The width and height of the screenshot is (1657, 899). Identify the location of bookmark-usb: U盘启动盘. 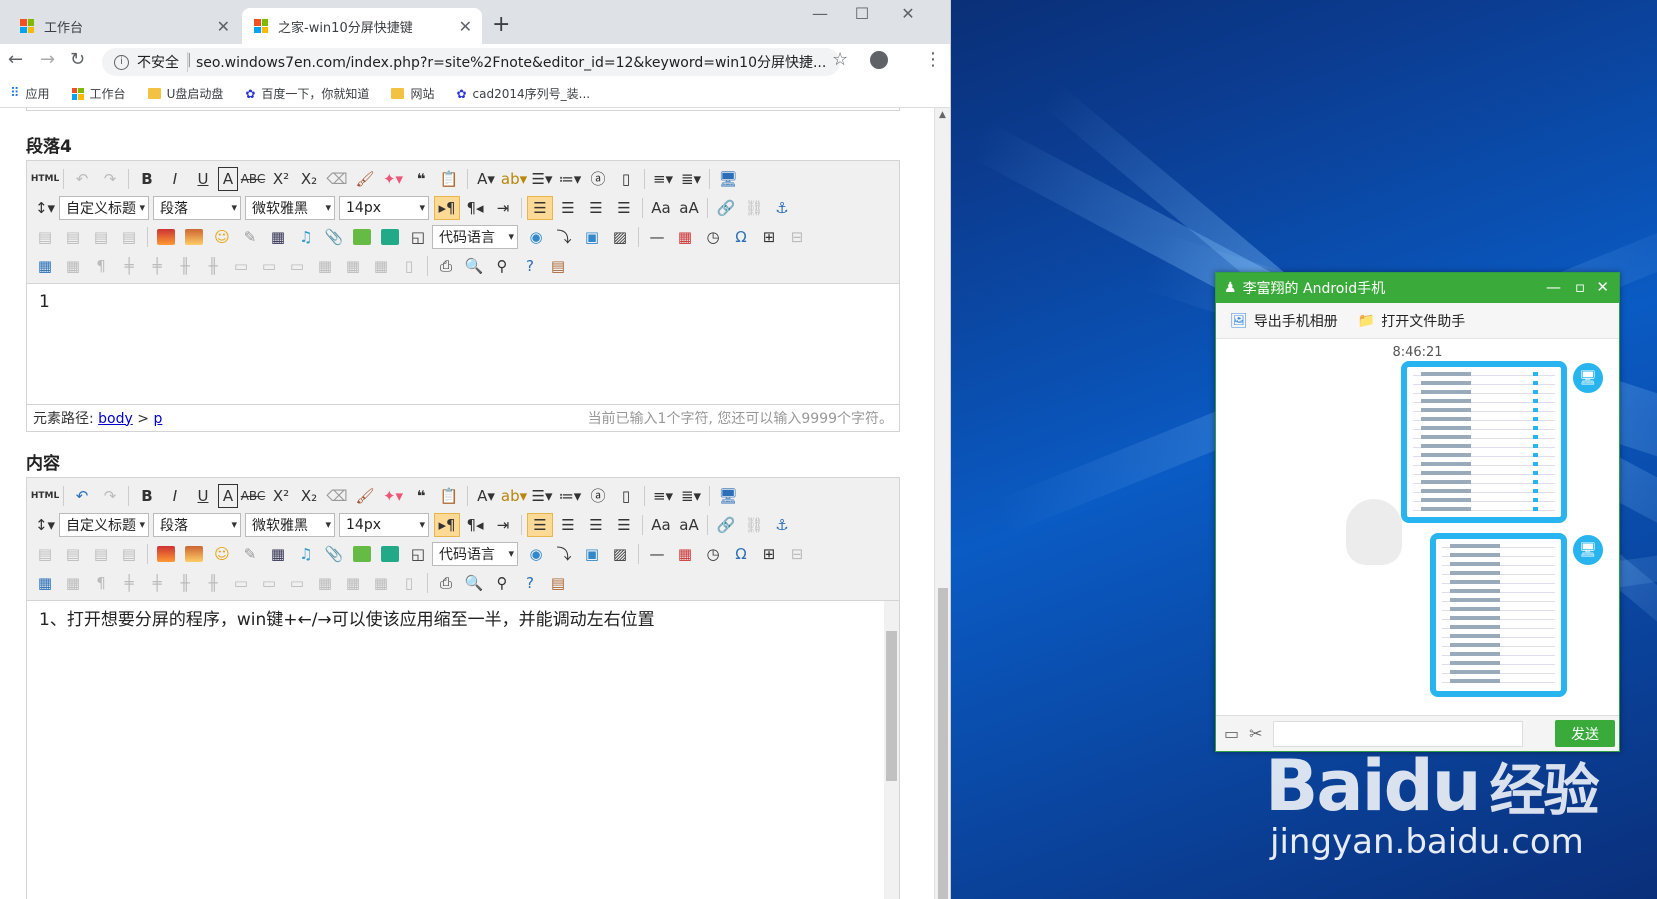
(185, 93).